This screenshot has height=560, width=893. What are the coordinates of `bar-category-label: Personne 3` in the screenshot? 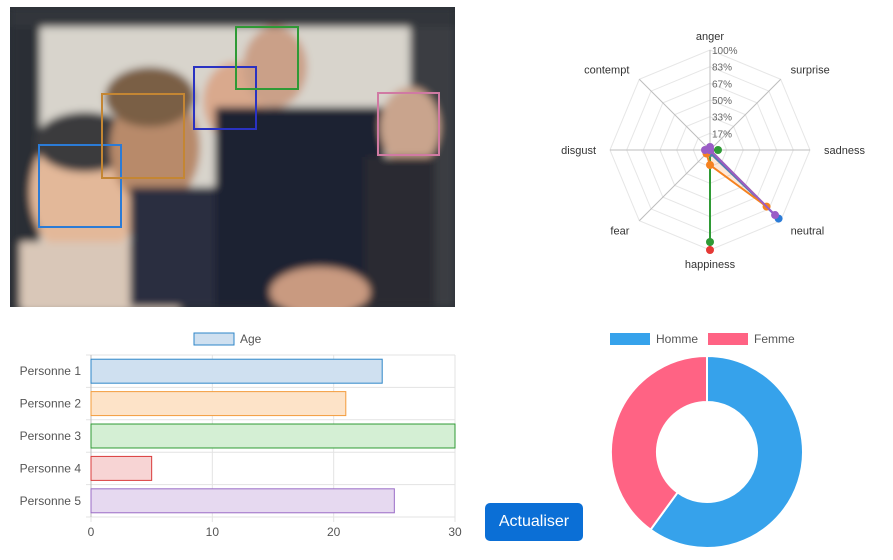 It's located at (51, 436).